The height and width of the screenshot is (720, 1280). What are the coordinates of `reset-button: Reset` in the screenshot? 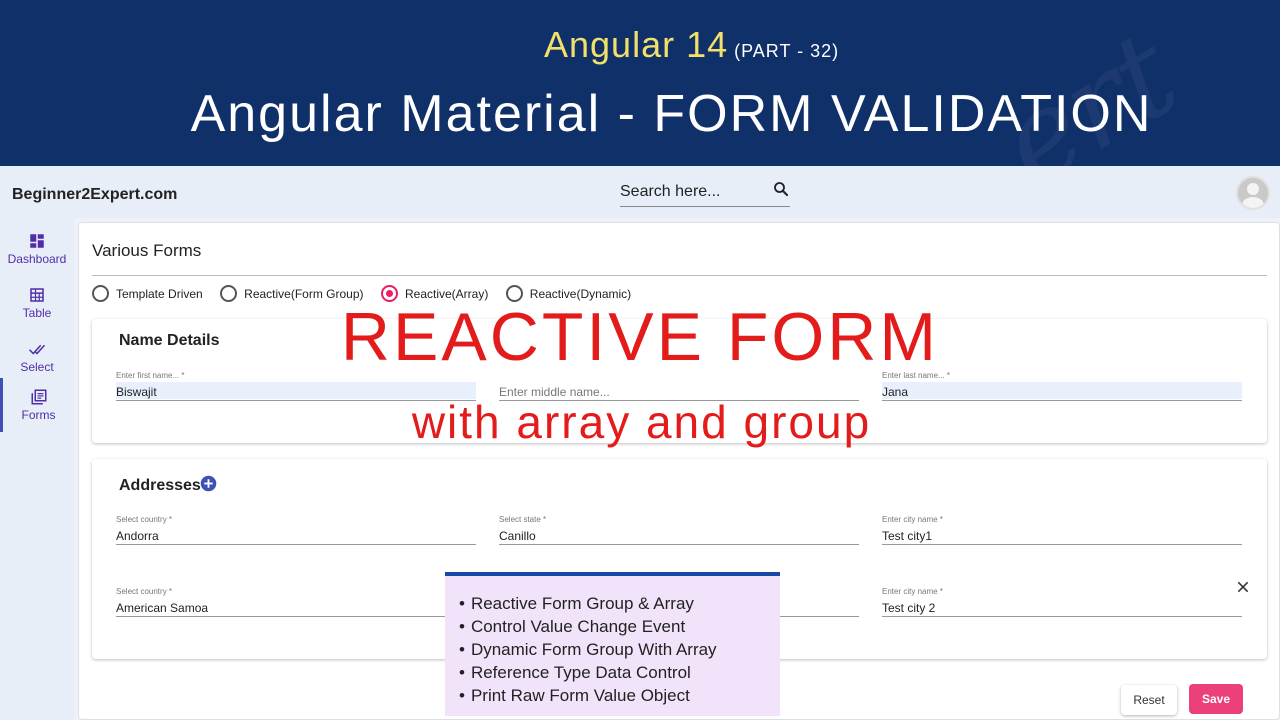 It's located at (1149, 700).